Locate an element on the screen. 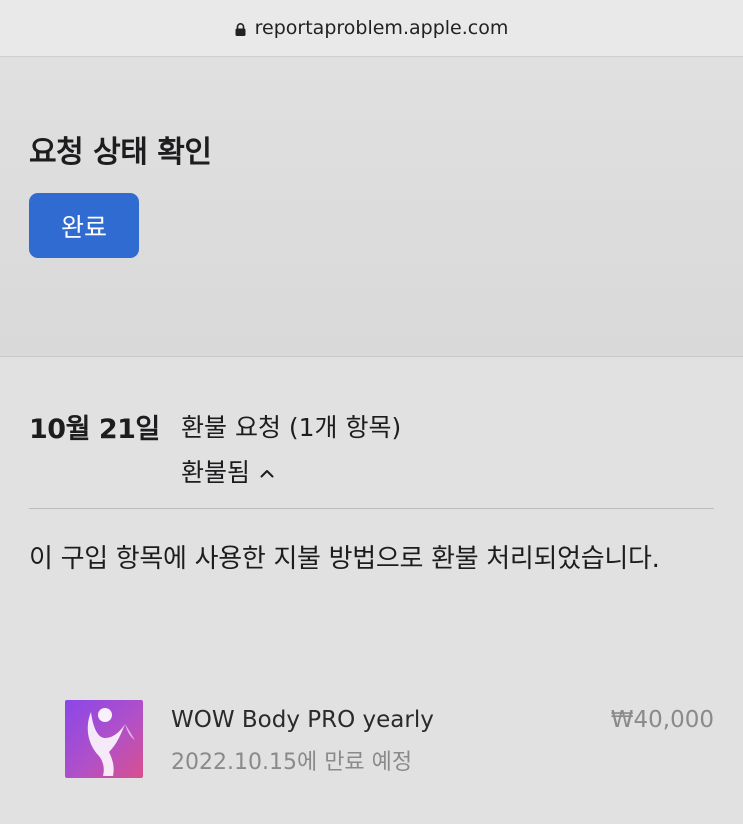 This screenshot has width=743, height=824. item-expiry: 2022.10.15에 만료 예정 is located at coordinates (292, 762).